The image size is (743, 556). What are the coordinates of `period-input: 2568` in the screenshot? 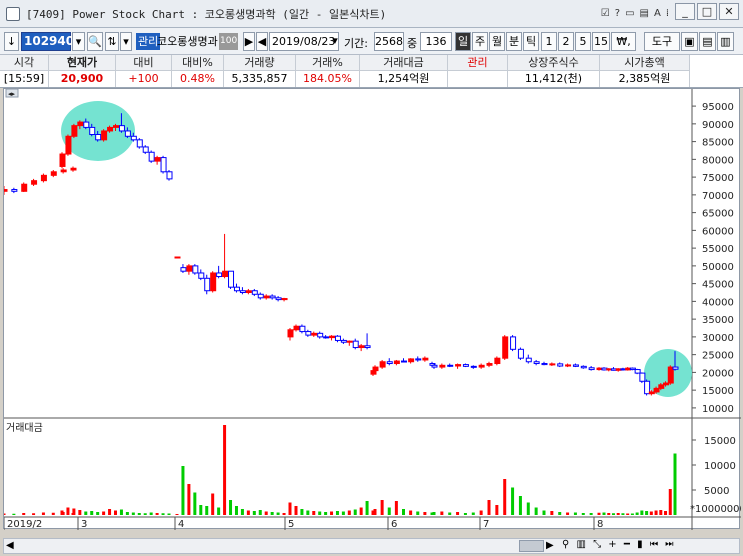 It's located at (389, 41).